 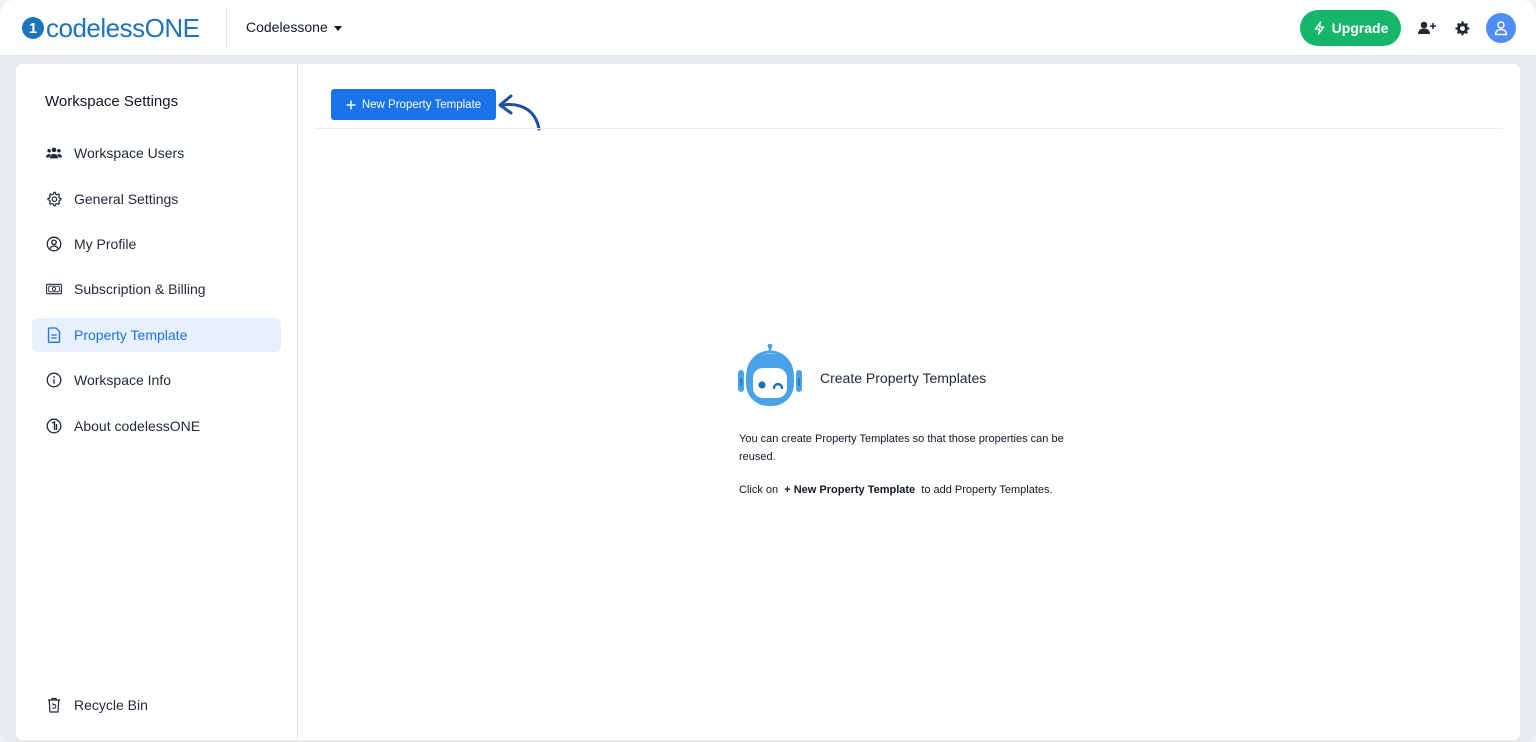 I want to click on gear-icon, so click(x=1462, y=28).